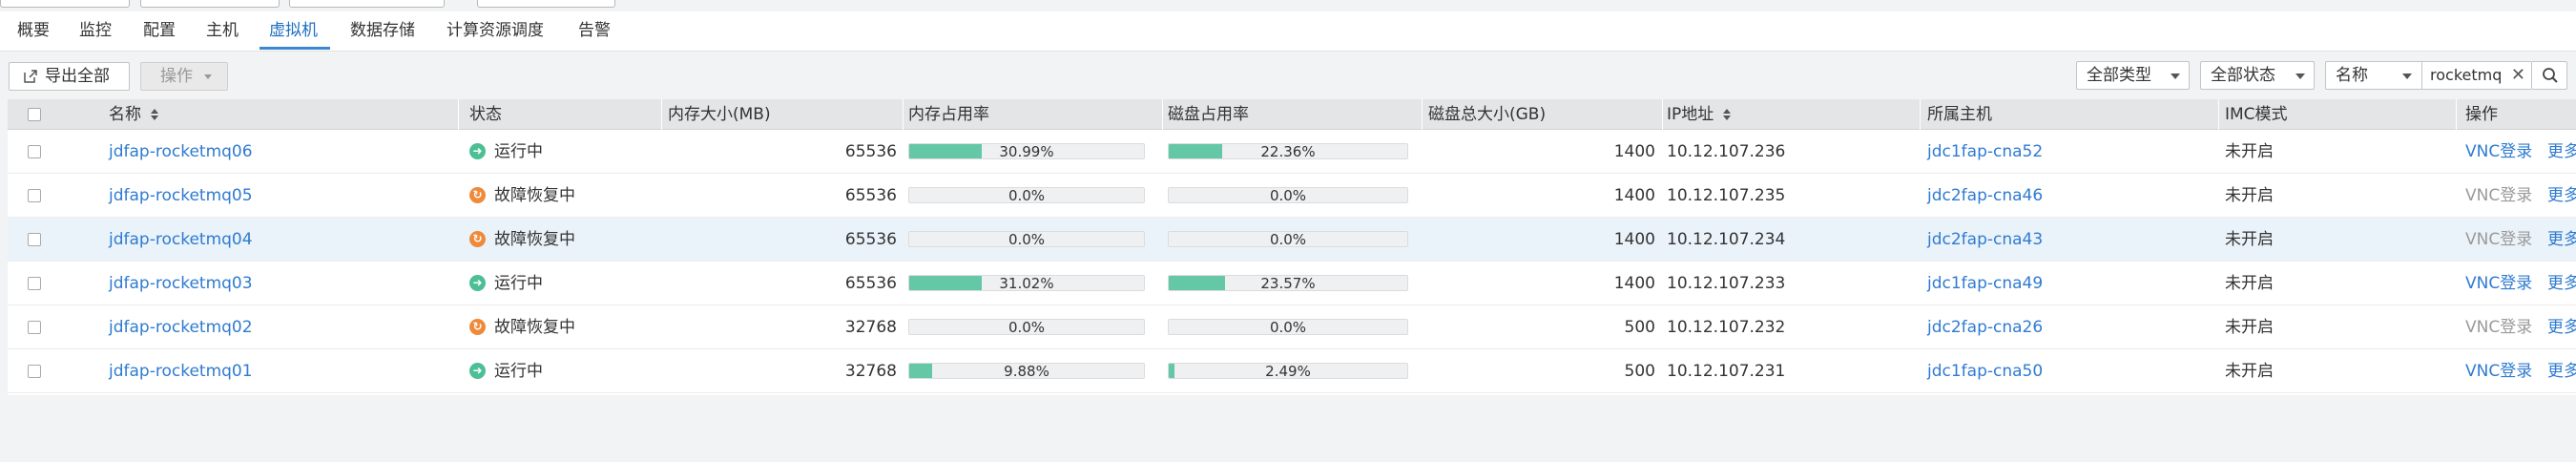 Image resolution: width=2576 pixels, height=462 pixels. Describe the element at coordinates (2481, 115) in the screenshot. I see `column-header-ops: 操作` at that location.